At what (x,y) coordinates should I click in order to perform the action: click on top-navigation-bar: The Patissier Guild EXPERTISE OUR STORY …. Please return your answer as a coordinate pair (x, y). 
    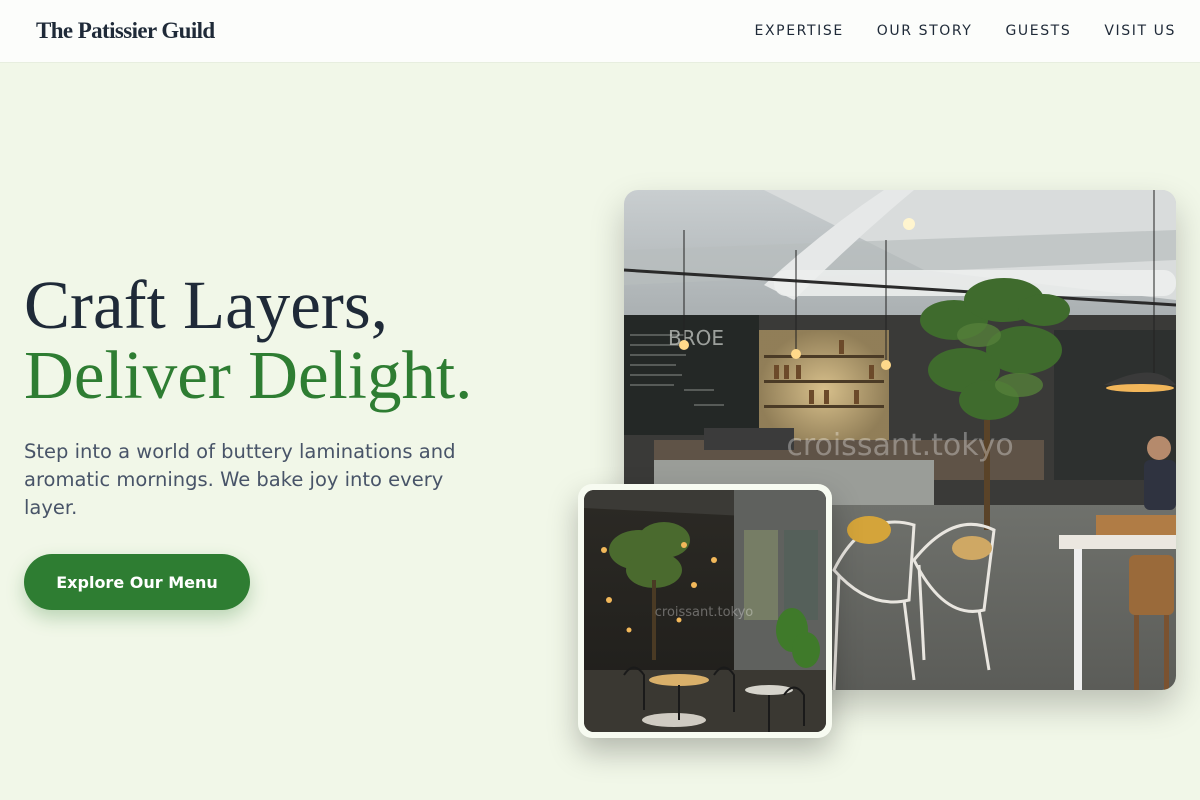
    Looking at the image, I should click on (600, 31).